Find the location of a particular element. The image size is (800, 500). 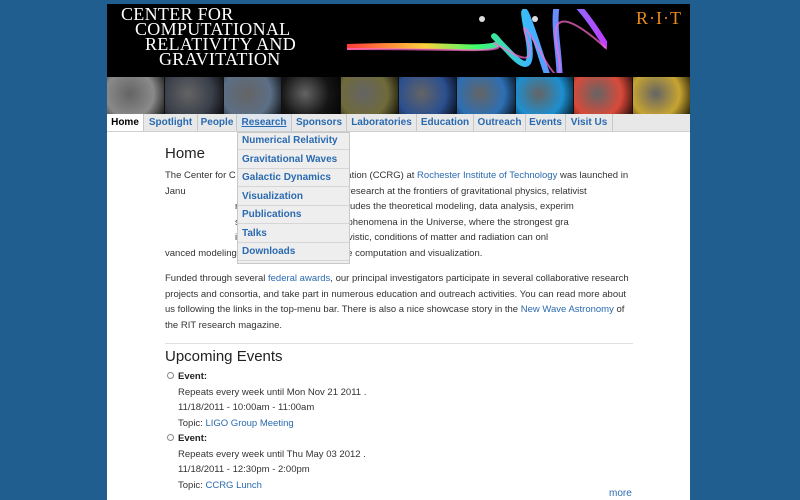

nav-laboratories: Laboratories is located at coordinates (382, 122).